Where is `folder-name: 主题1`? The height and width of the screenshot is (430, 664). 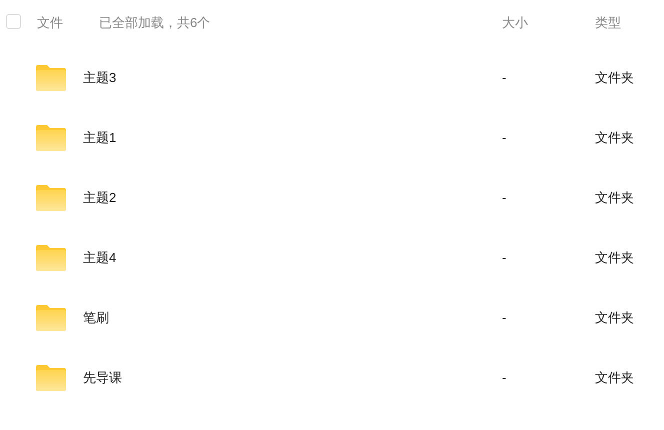 folder-name: 主题1 is located at coordinates (163, 138).